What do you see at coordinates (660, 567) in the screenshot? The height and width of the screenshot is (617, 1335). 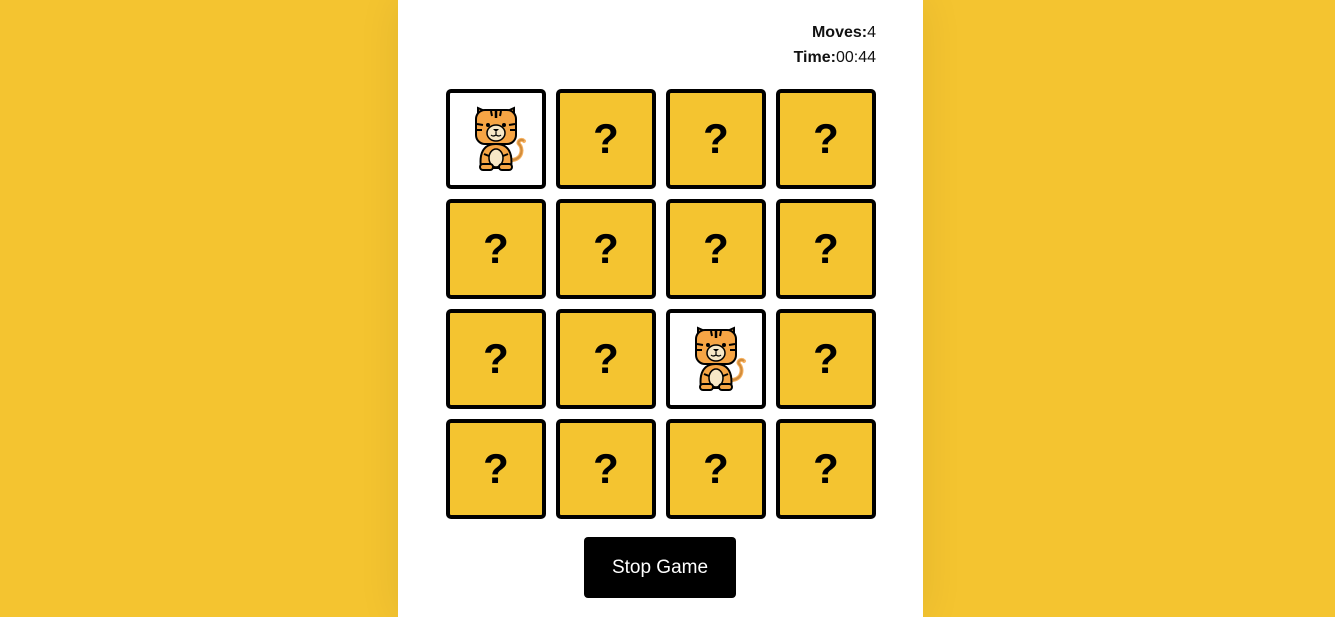 I see `stop-game-button: Stop Game` at bounding box center [660, 567].